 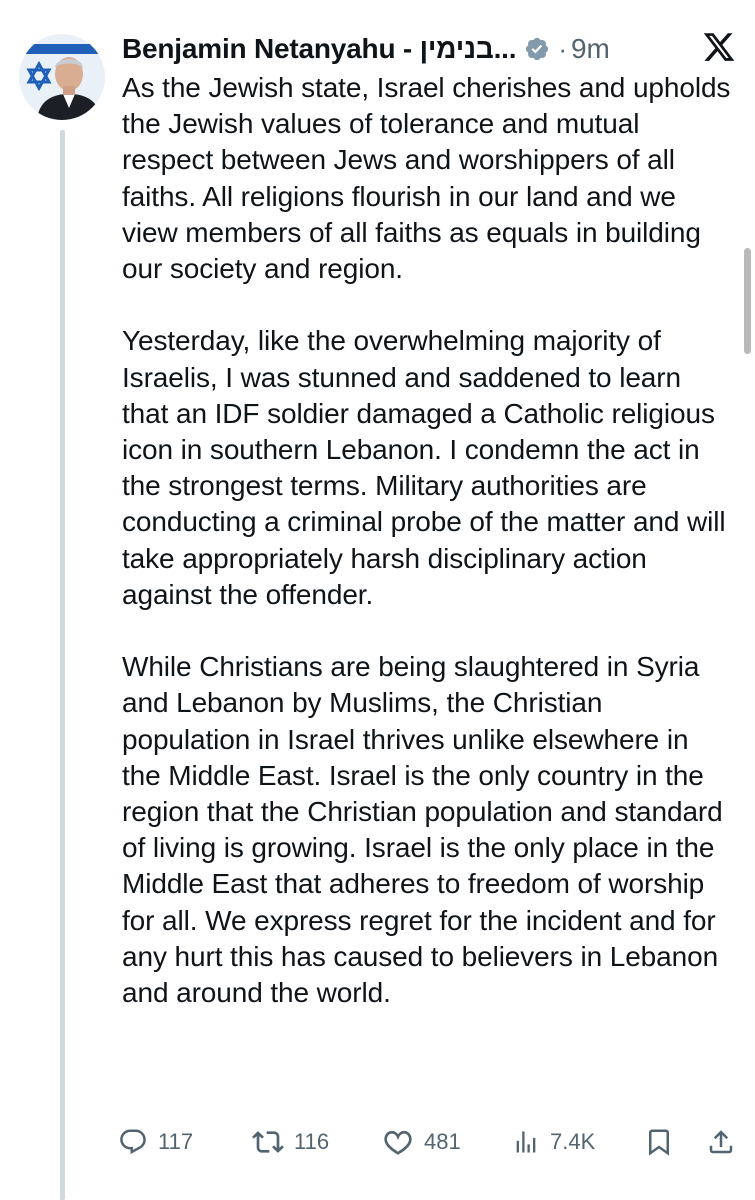 I want to click on views-count: 7.4K, so click(x=573, y=1141).